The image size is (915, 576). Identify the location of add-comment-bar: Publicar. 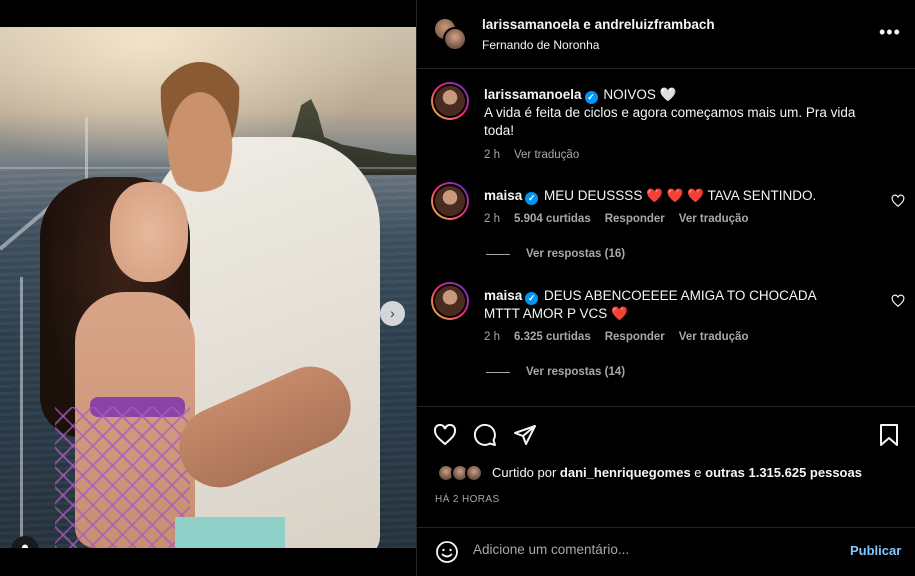
(666, 551).